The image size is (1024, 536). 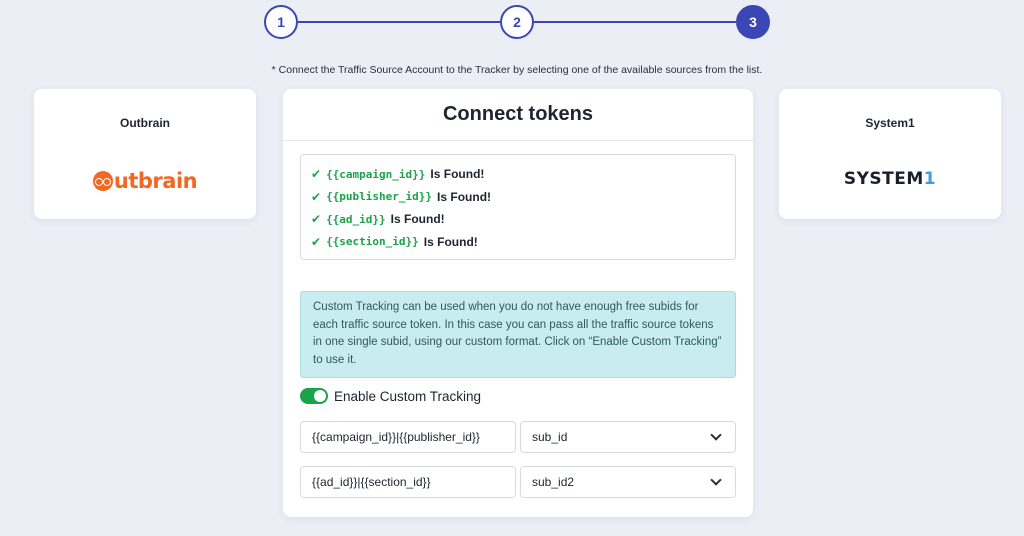 I want to click on token-row: ✔ {{campaign_id}} Is Found!, so click(x=518, y=174).